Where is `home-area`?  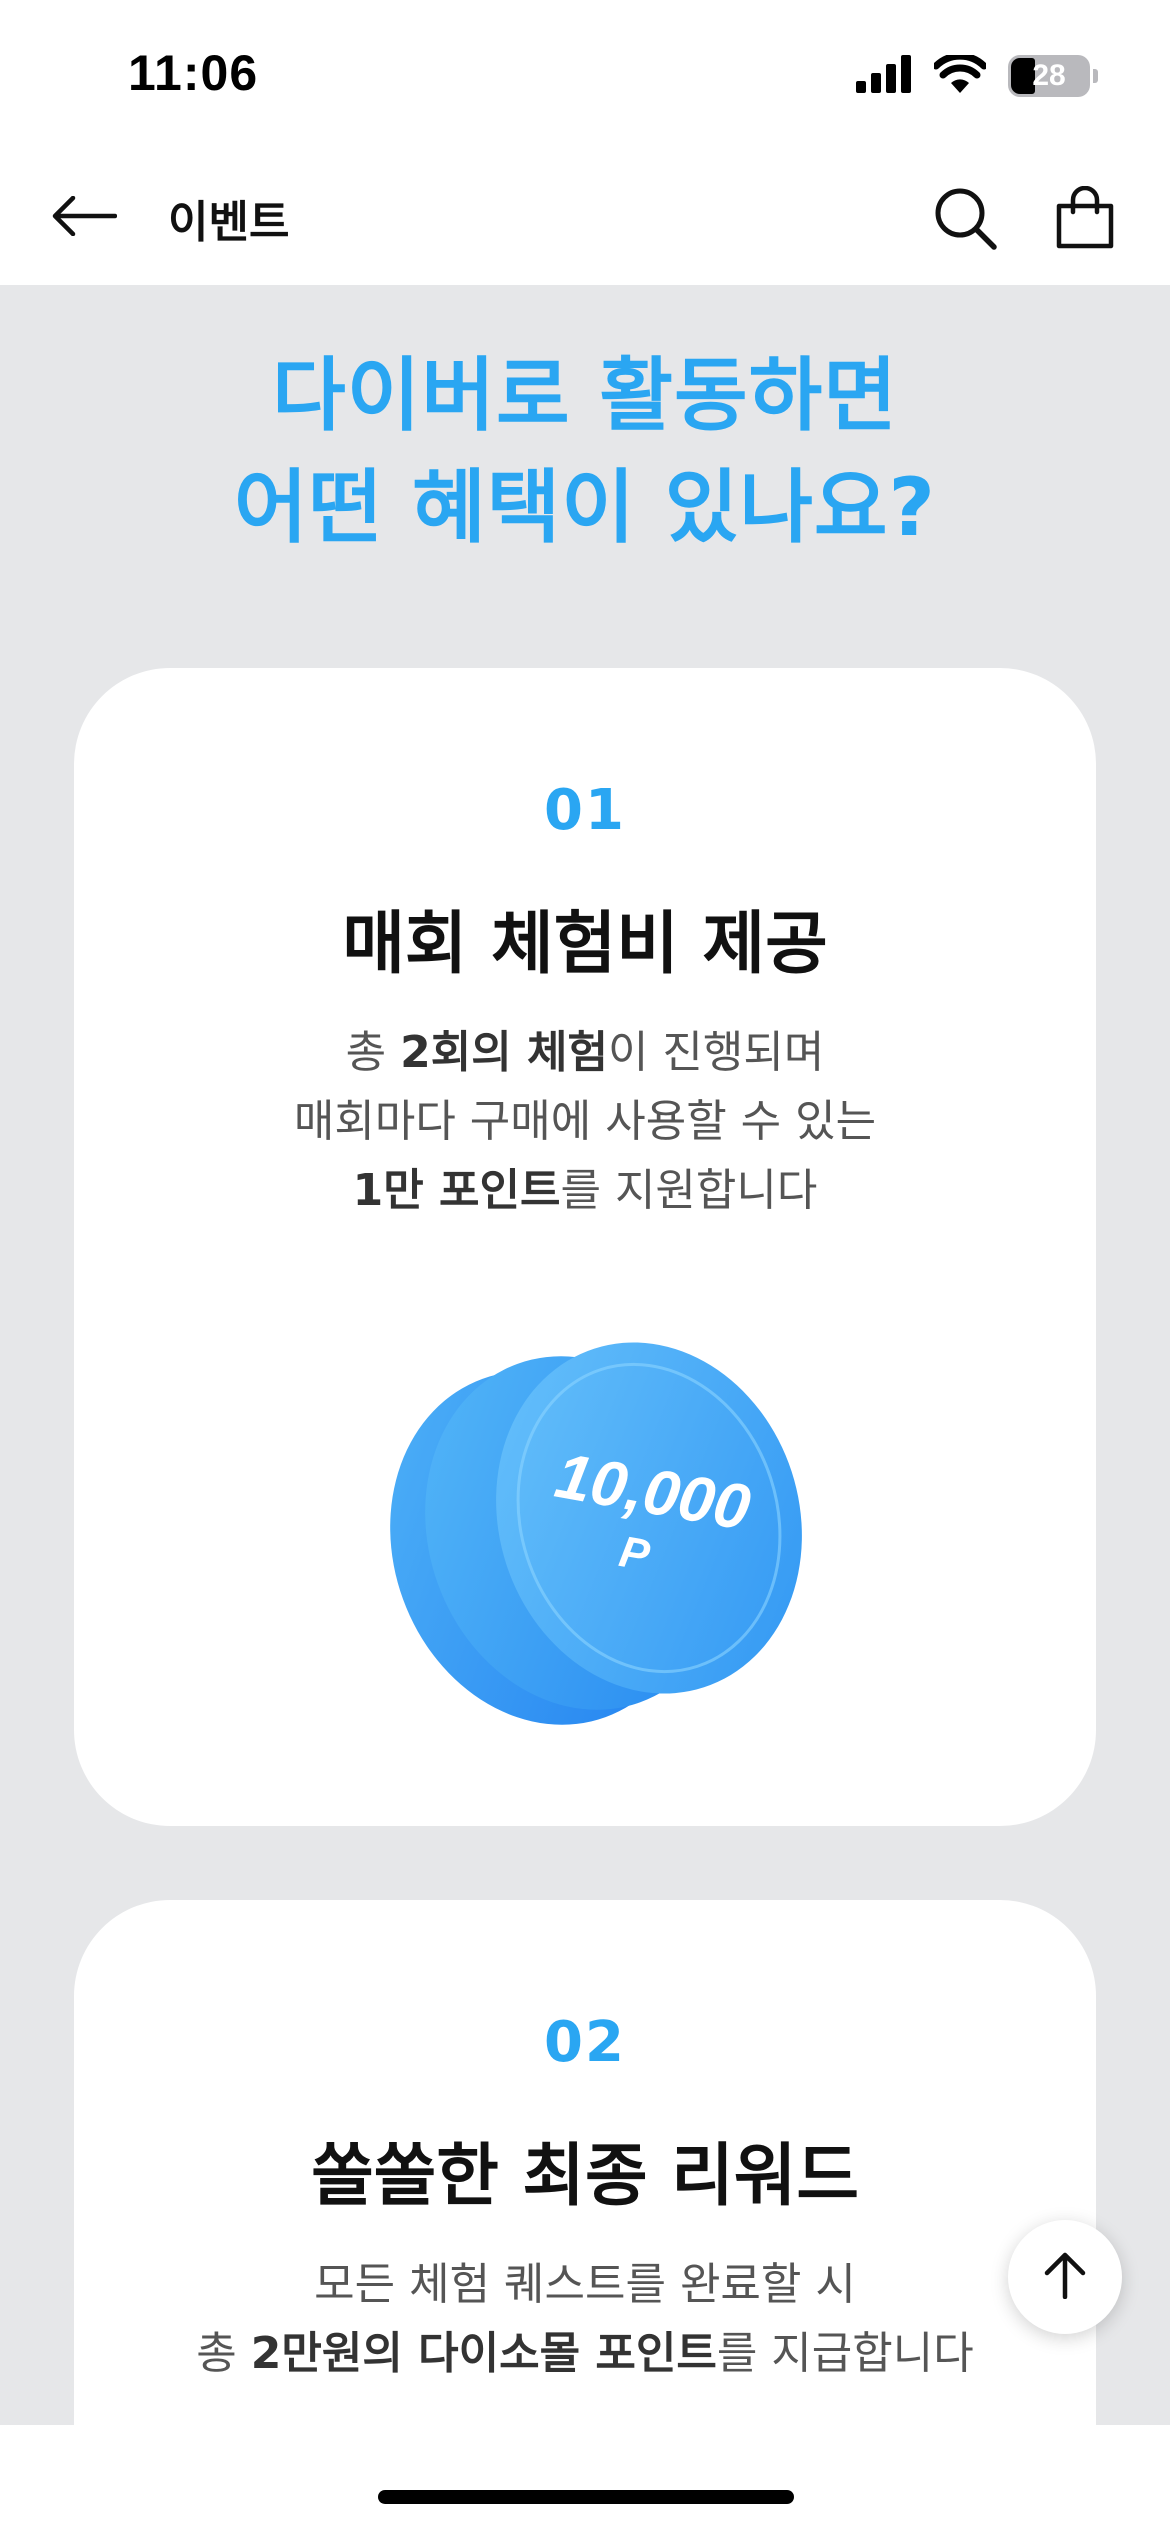 home-area is located at coordinates (585, 2478).